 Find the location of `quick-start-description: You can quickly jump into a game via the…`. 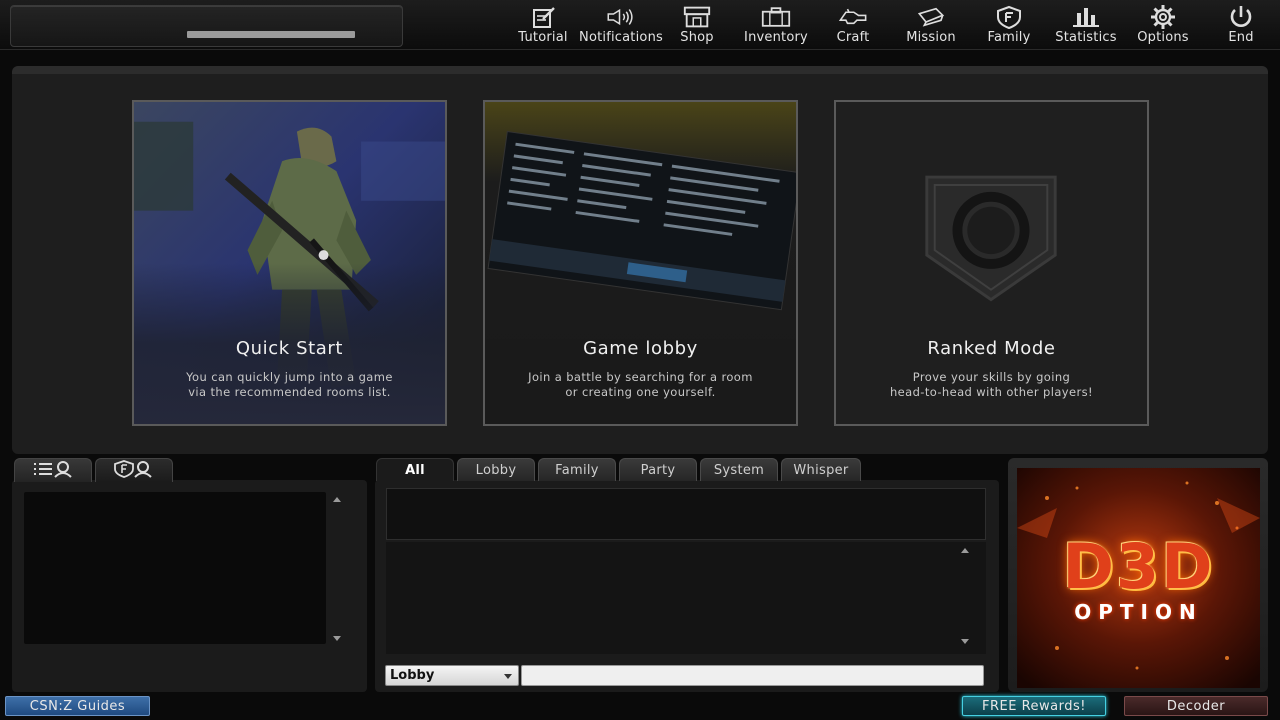

quick-start-description: You can quickly jump into a game via the… is located at coordinates (289, 385).